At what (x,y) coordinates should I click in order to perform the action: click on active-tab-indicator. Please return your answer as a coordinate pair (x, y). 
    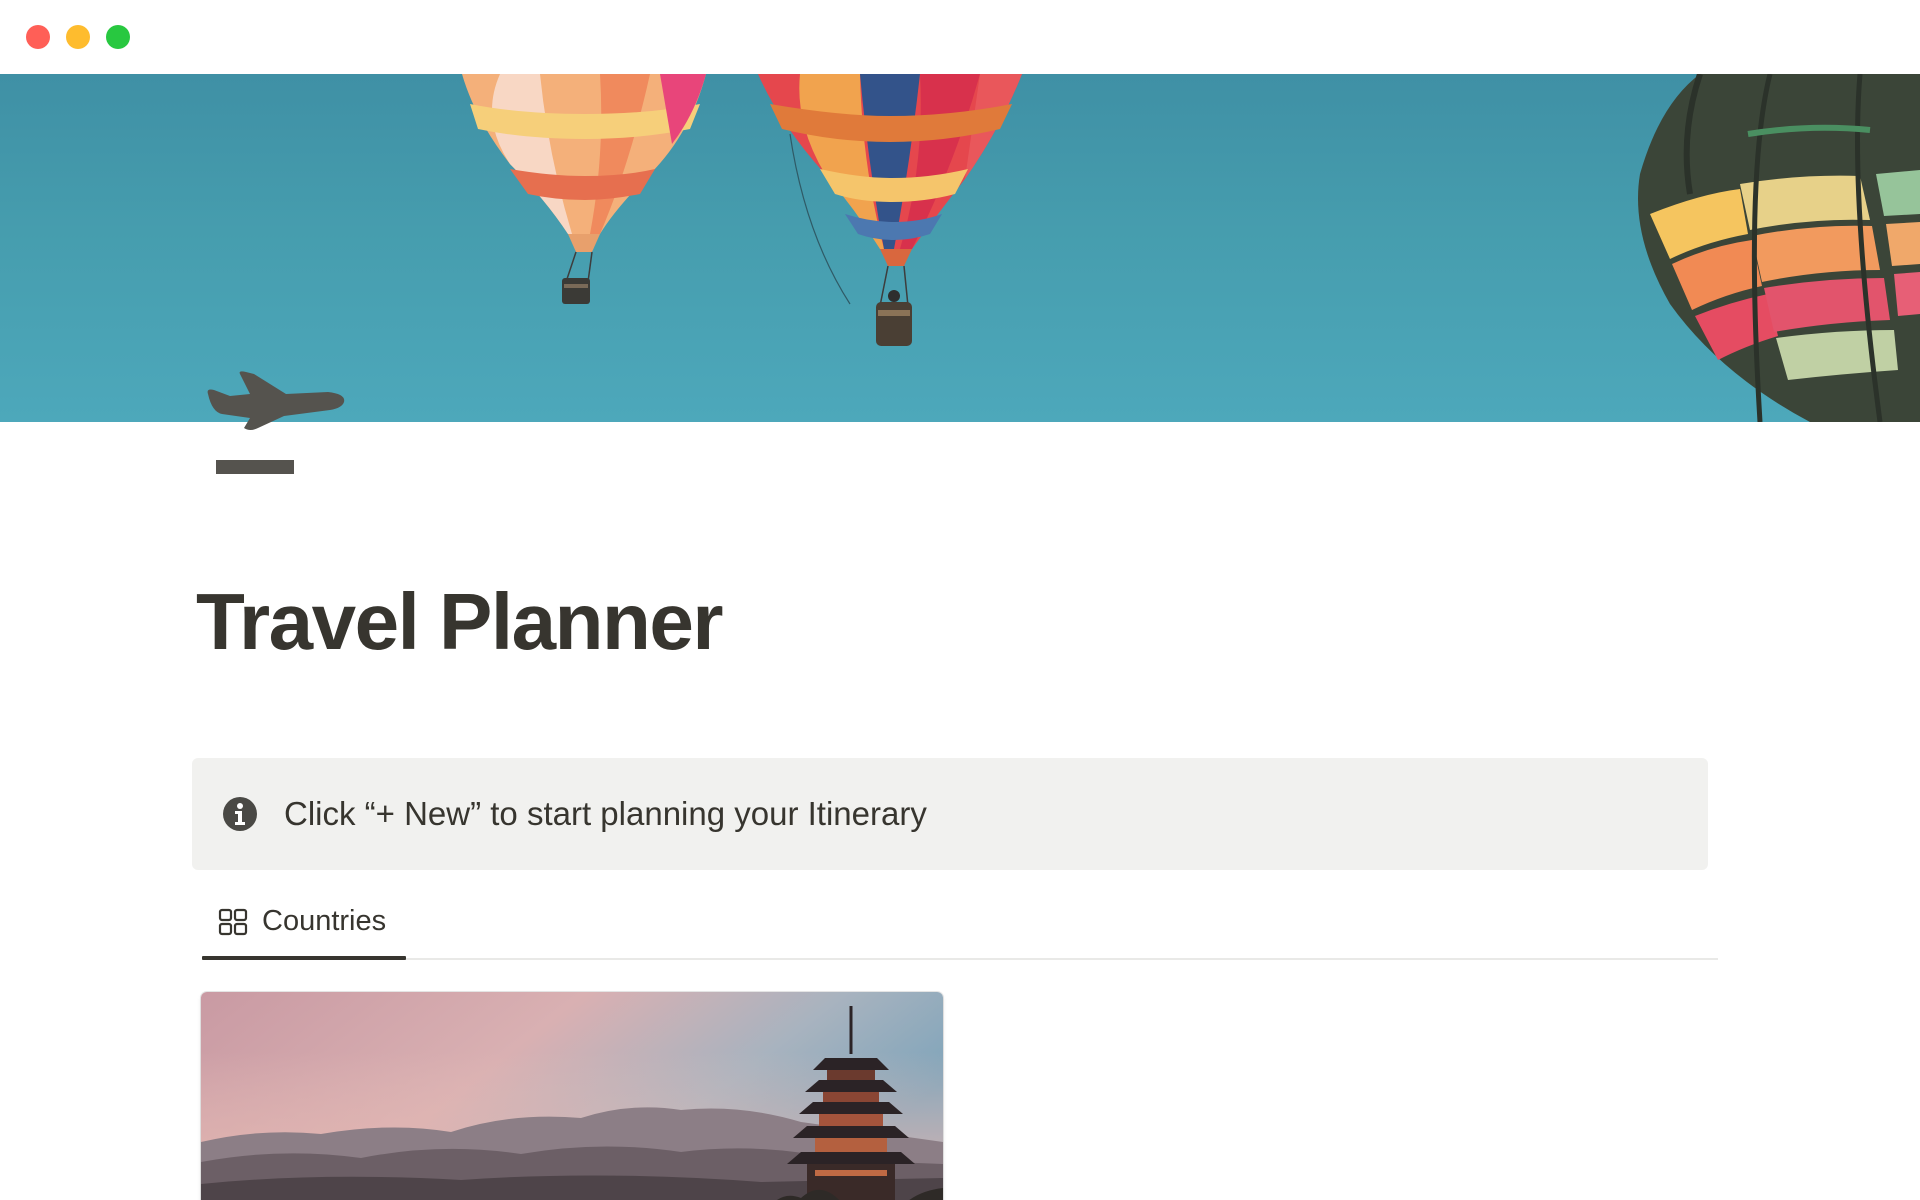
    Looking at the image, I should click on (304, 958).